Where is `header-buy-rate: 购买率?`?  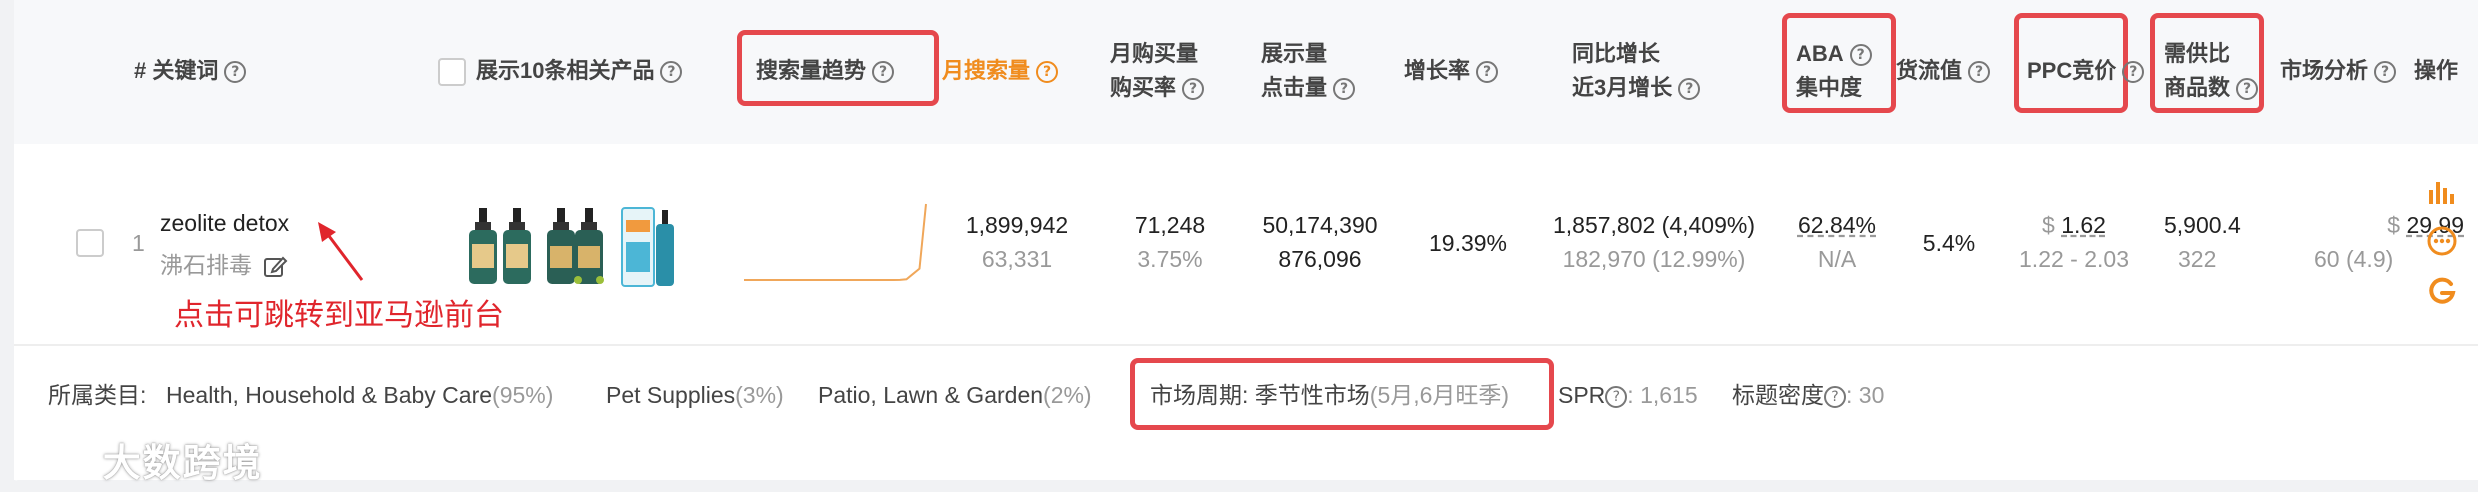 header-buy-rate: 购买率? is located at coordinates (1157, 88).